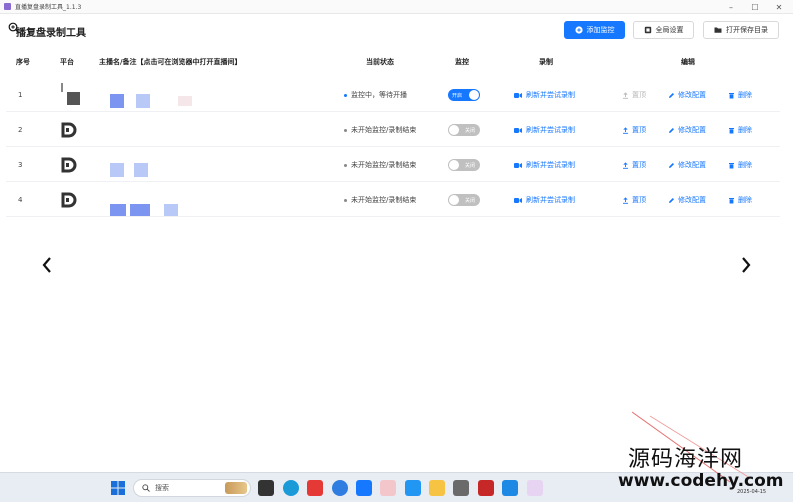 Image resolution: width=793 pixels, height=502 pixels. I want to click on chevron-right-icon, so click(746, 265).